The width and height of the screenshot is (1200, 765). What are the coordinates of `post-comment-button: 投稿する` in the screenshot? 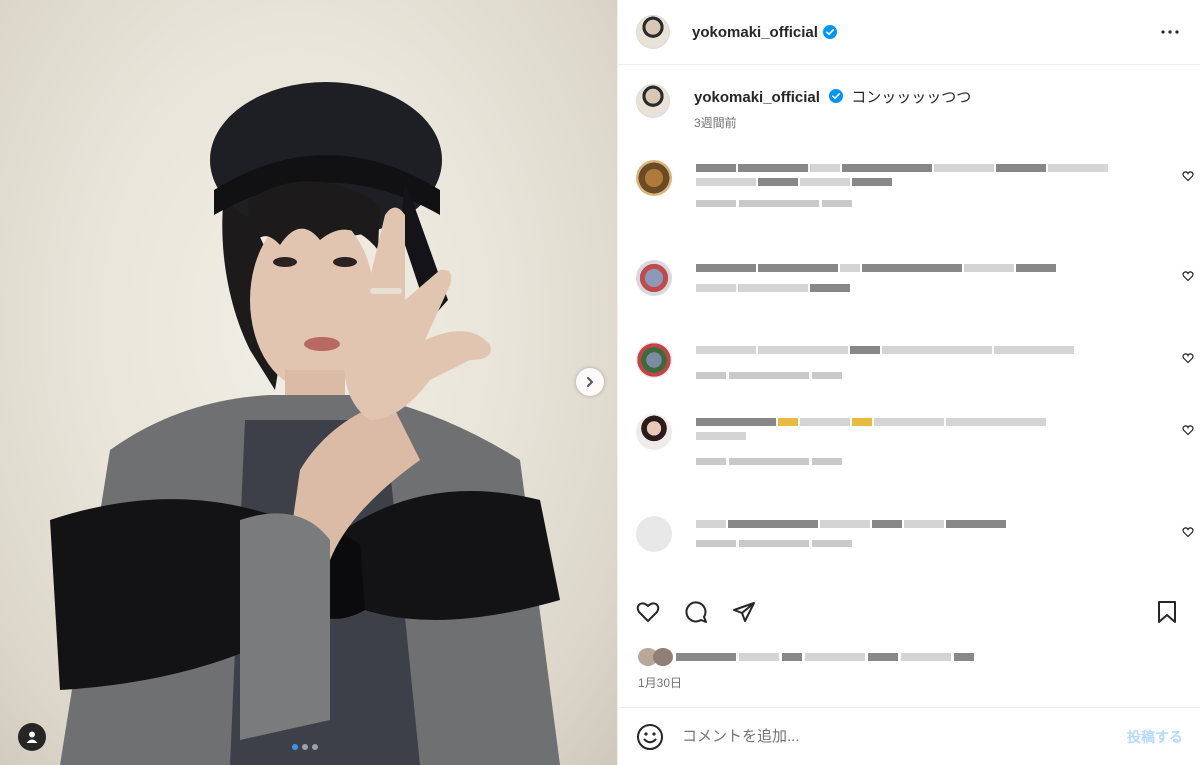 It's located at (1155, 737).